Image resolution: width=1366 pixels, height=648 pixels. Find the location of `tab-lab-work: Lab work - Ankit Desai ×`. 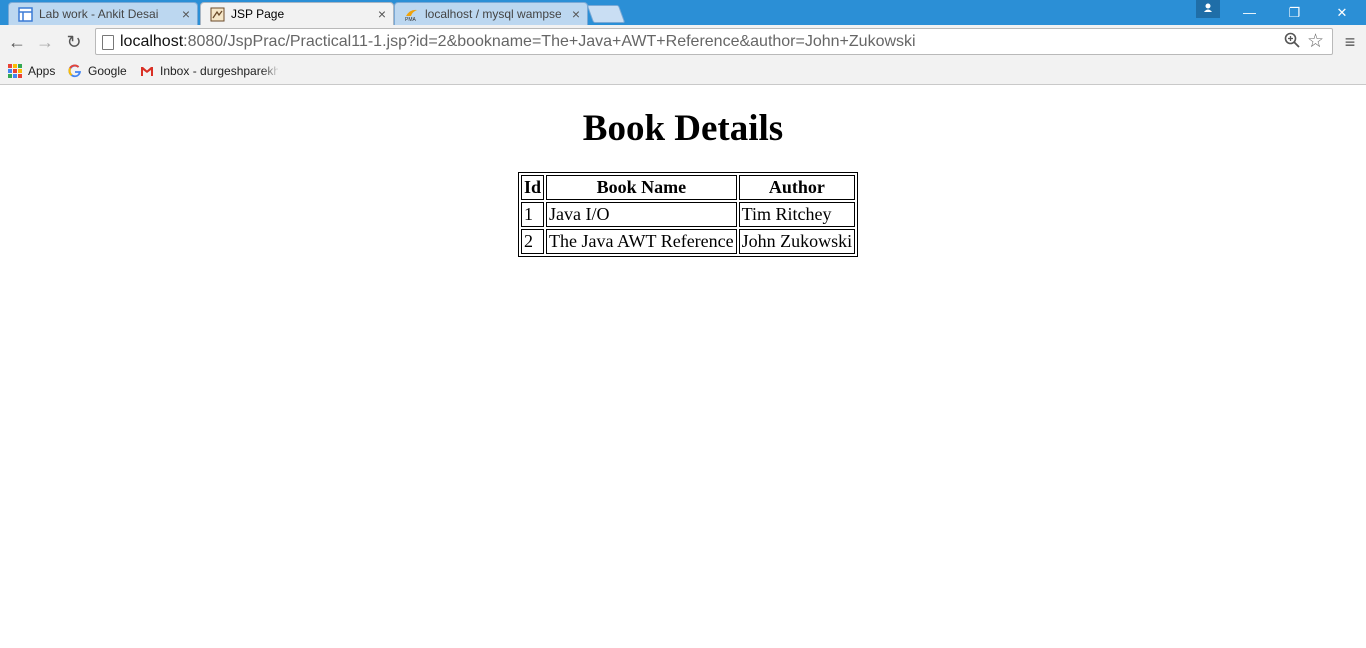

tab-lab-work: Lab work - Ankit Desai × is located at coordinates (103, 13).